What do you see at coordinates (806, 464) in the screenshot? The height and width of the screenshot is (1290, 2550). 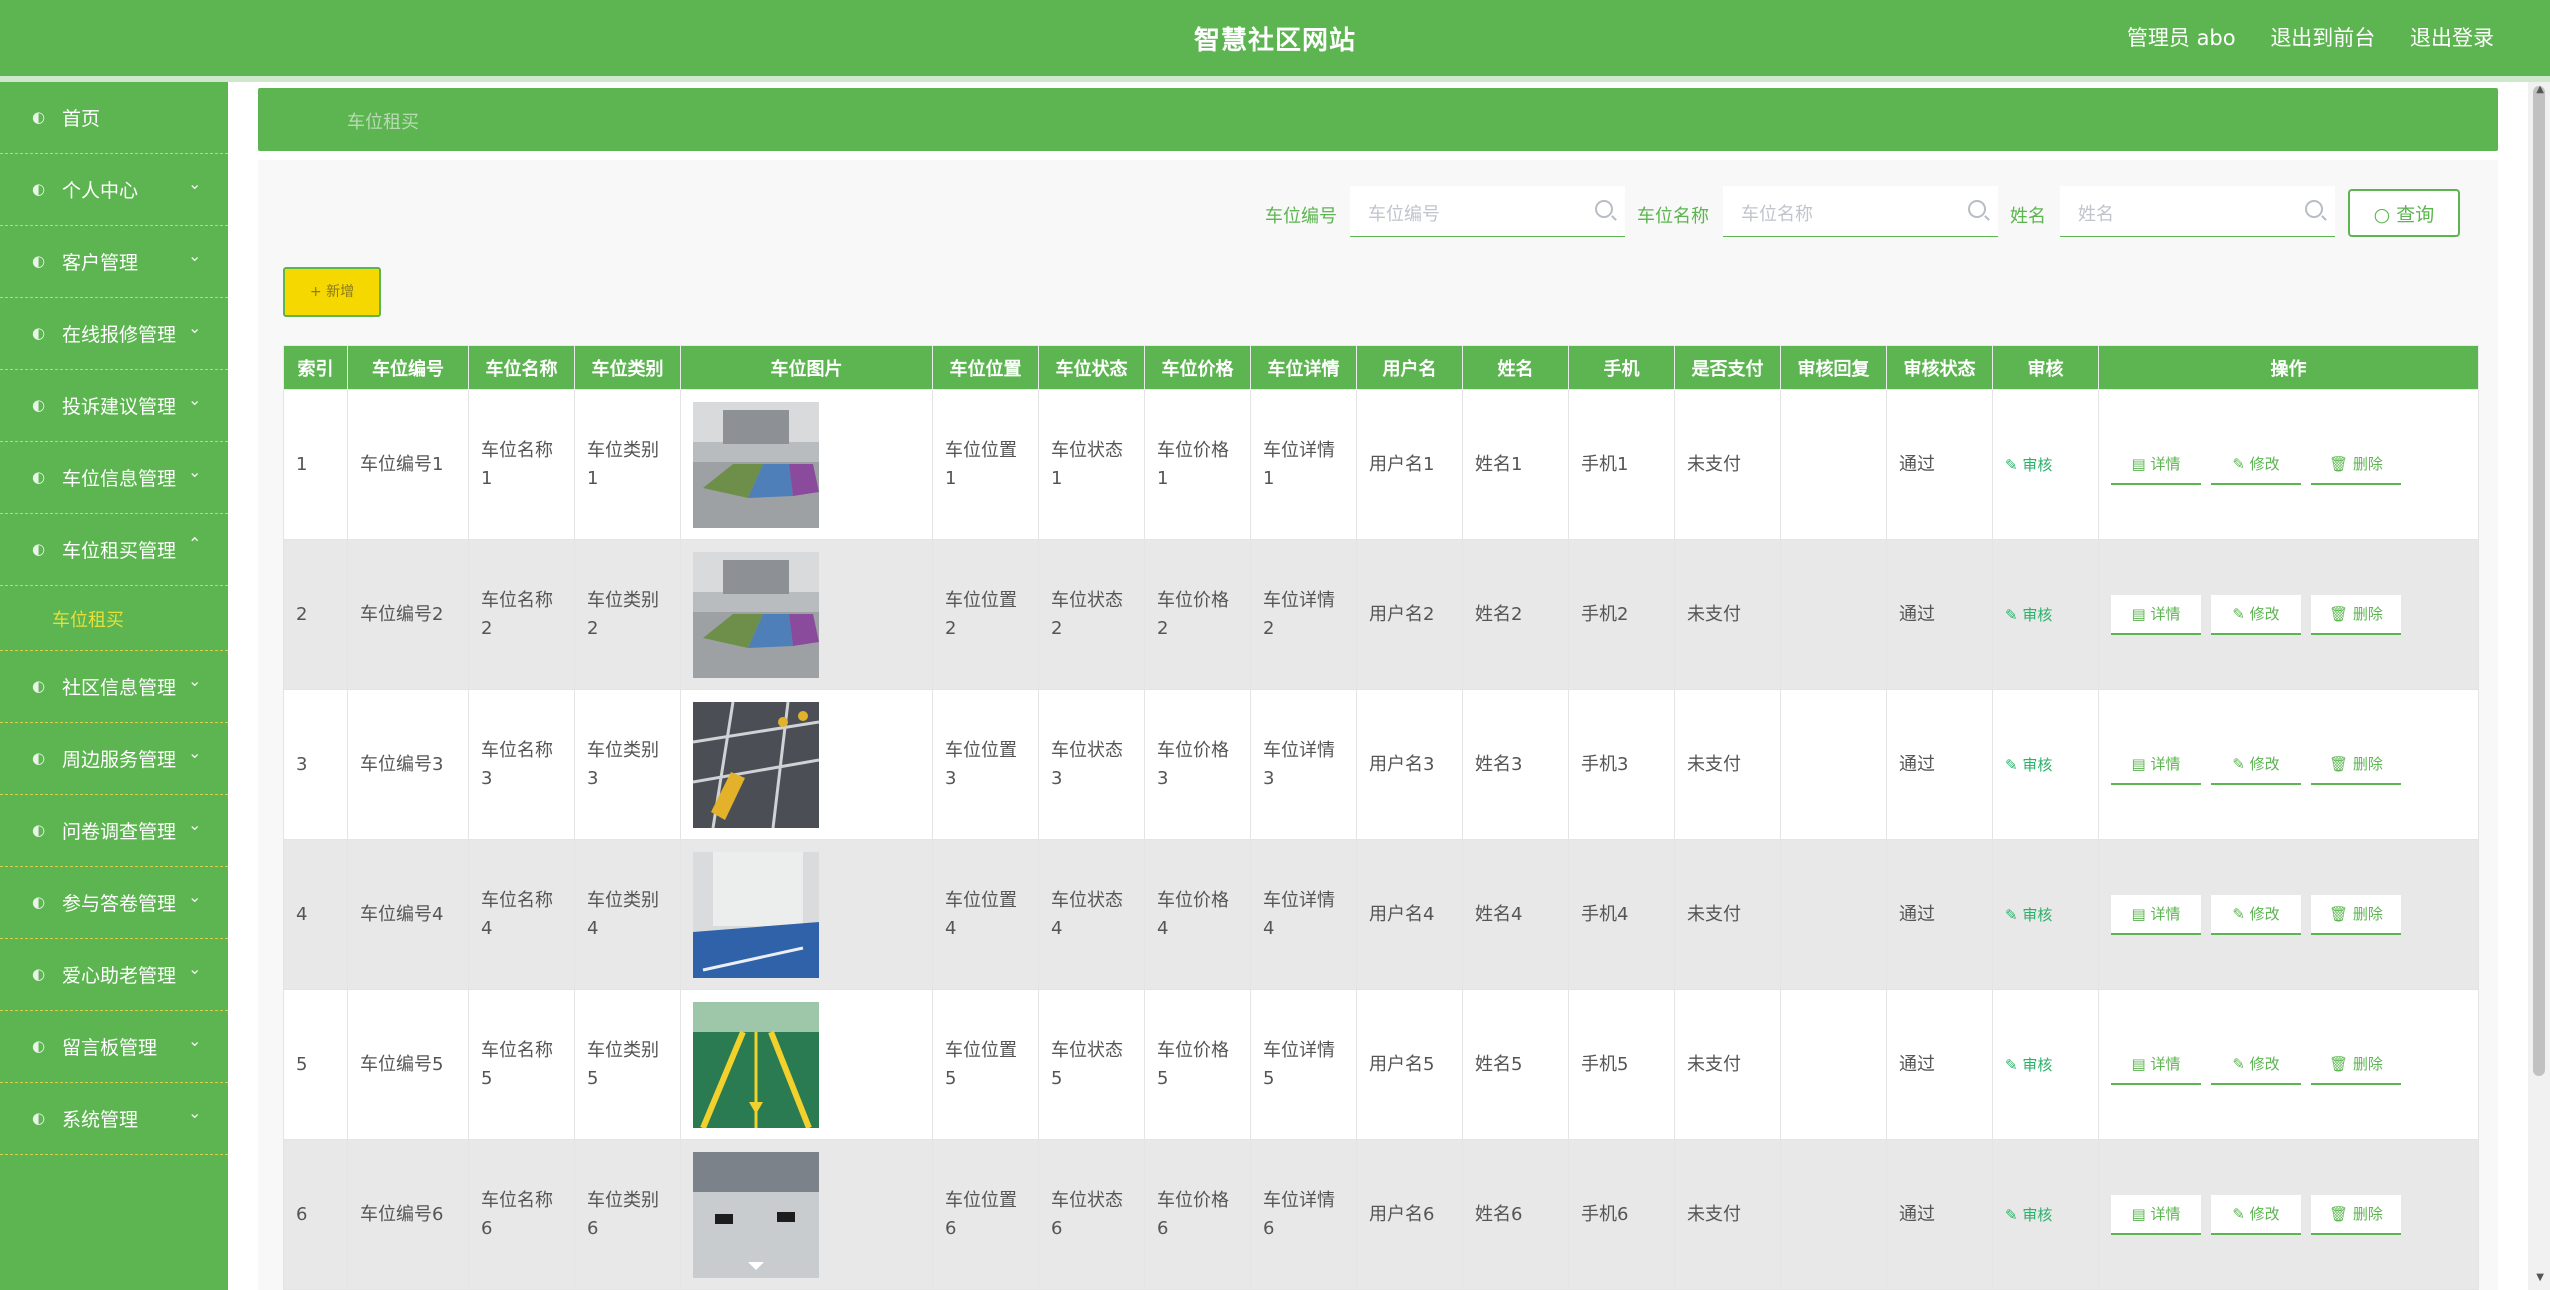 I see `cell-image` at bounding box center [806, 464].